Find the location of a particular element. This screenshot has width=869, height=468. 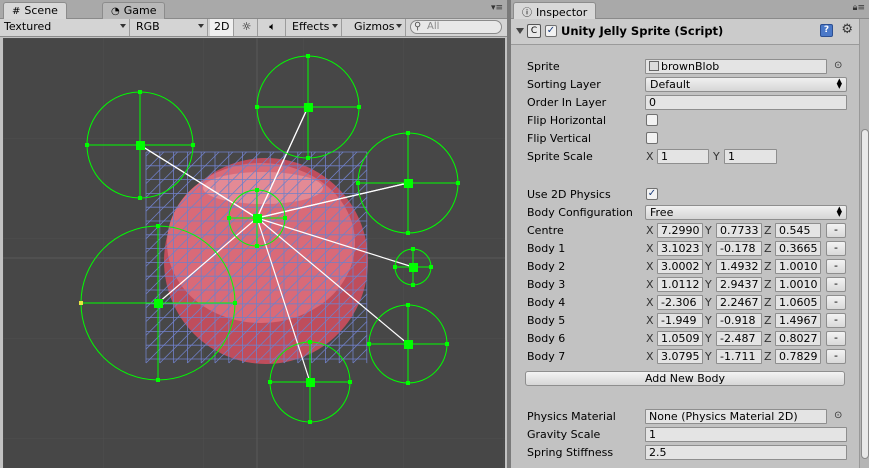

body-y-field: 2.2467 is located at coordinates (739, 302).